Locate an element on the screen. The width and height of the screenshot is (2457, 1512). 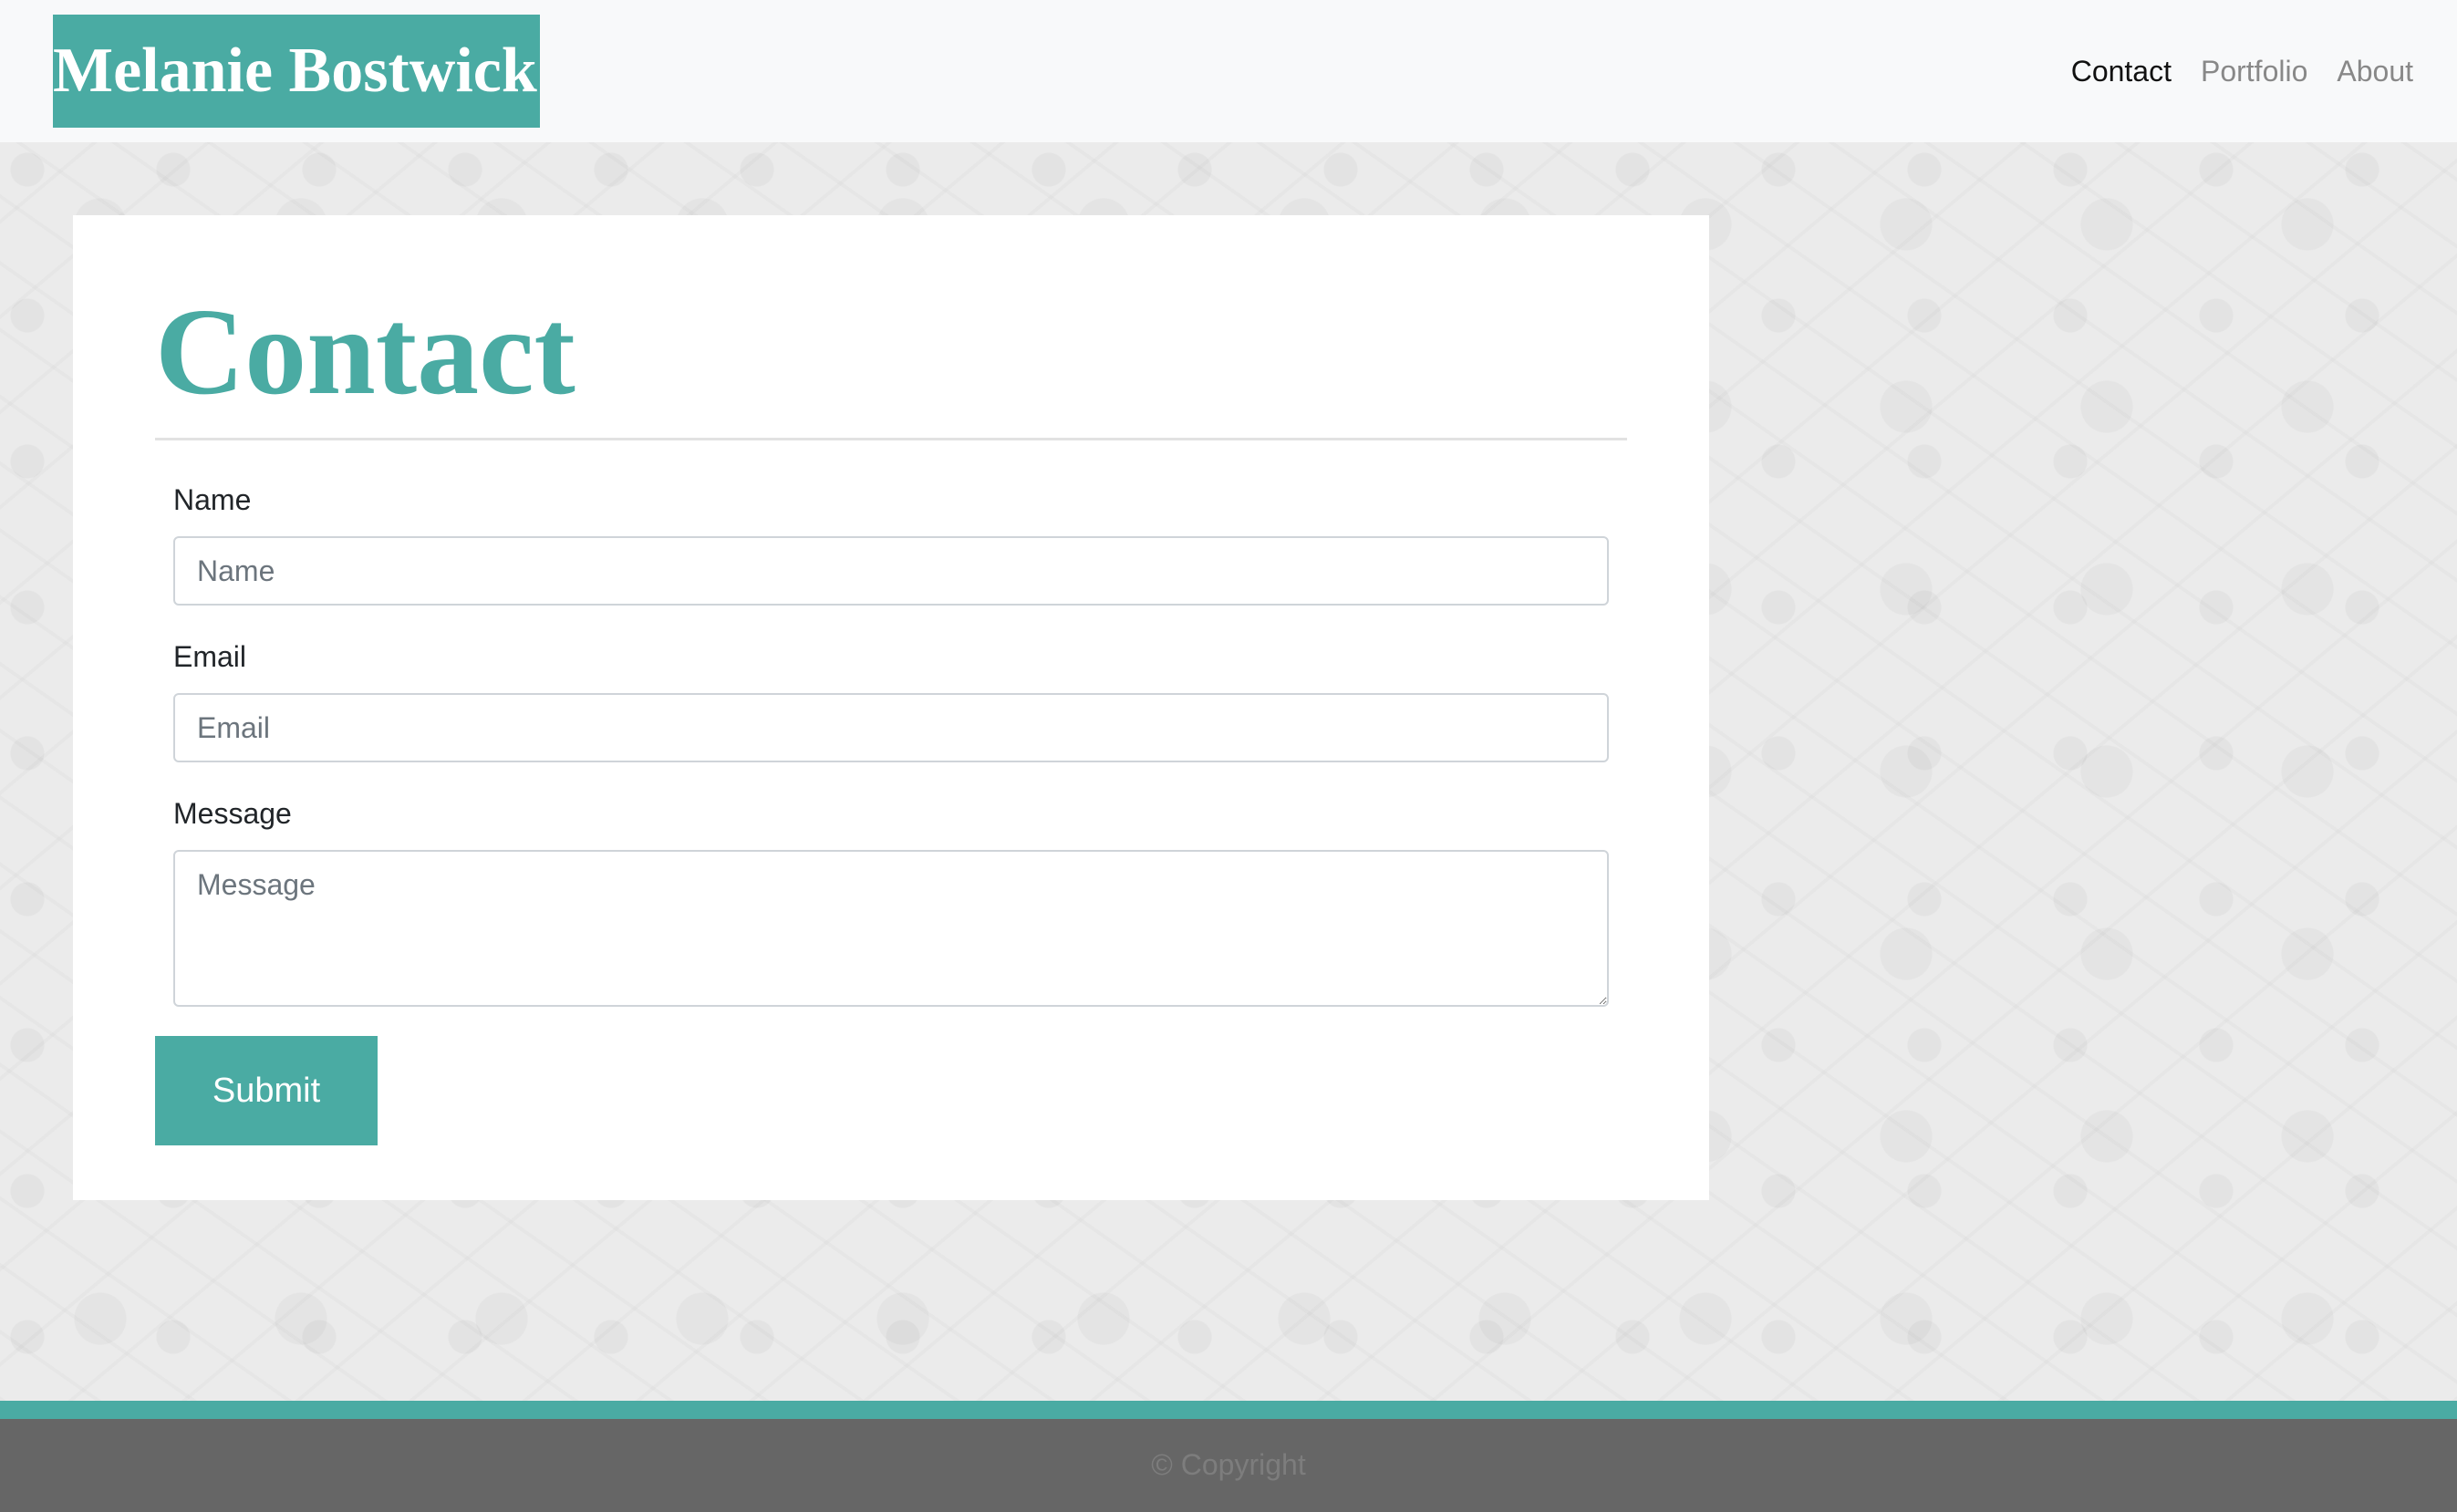
submit-button: Submit is located at coordinates (266, 1090).